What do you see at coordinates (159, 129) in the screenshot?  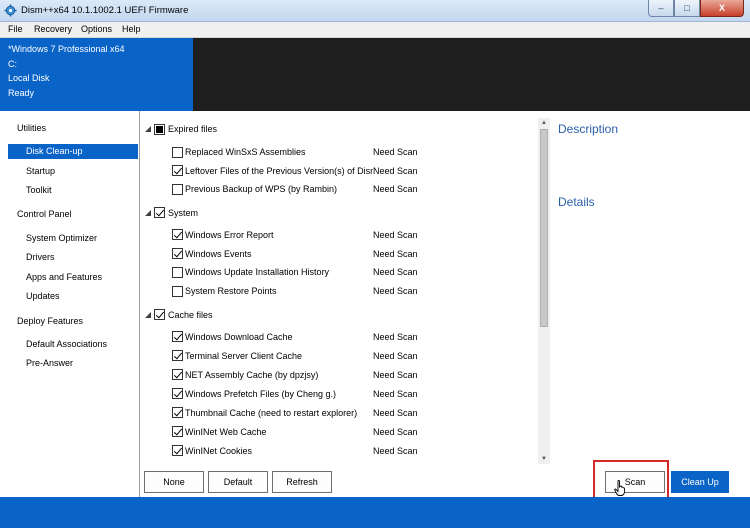 I see `group-checkbox-expired-files` at bounding box center [159, 129].